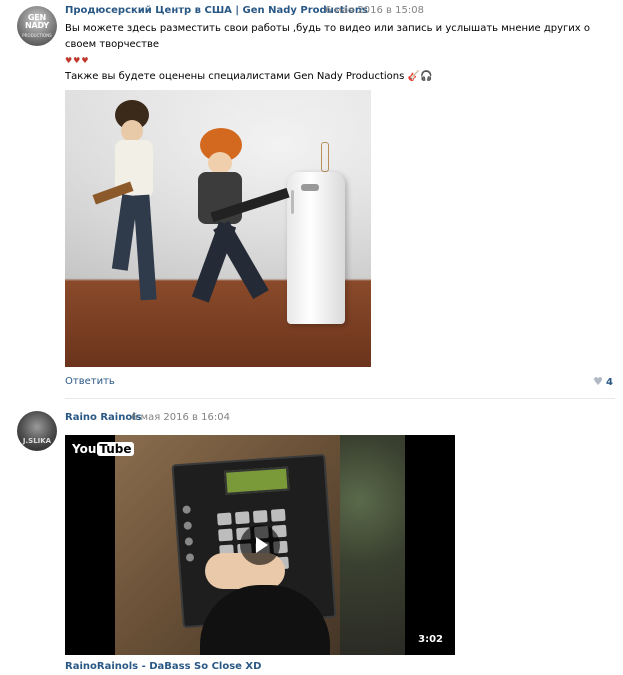 This screenshot has width=623, height=675. Describe the element at coordinates (163, 666) in the screenshot. I see `video-title-link: RainoRainols - DaBass So Close XD` at that location.